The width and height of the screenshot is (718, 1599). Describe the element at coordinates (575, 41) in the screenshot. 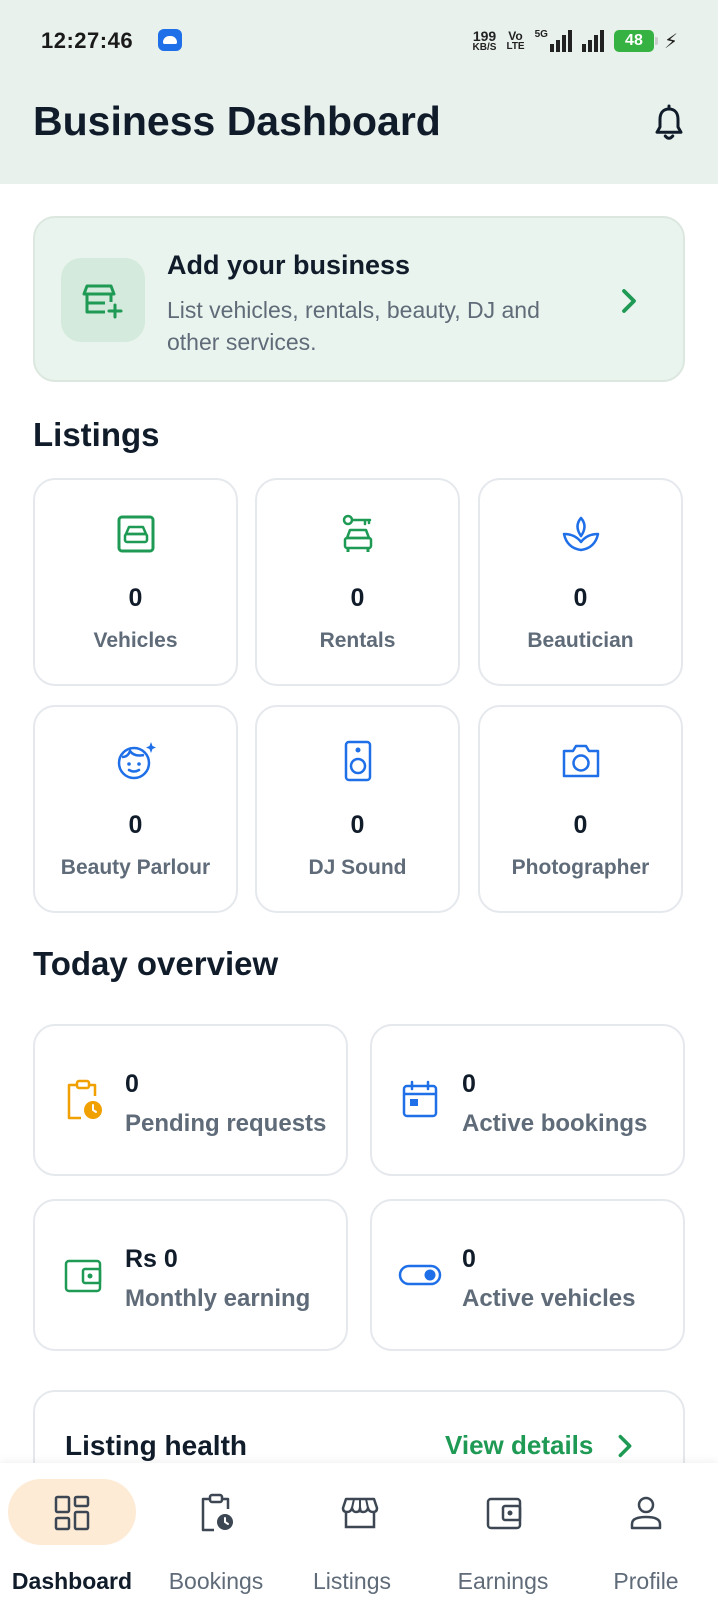

I see `status-indicators: 199 KB/S Vo LTE 5G 48 ⚡` at that location.